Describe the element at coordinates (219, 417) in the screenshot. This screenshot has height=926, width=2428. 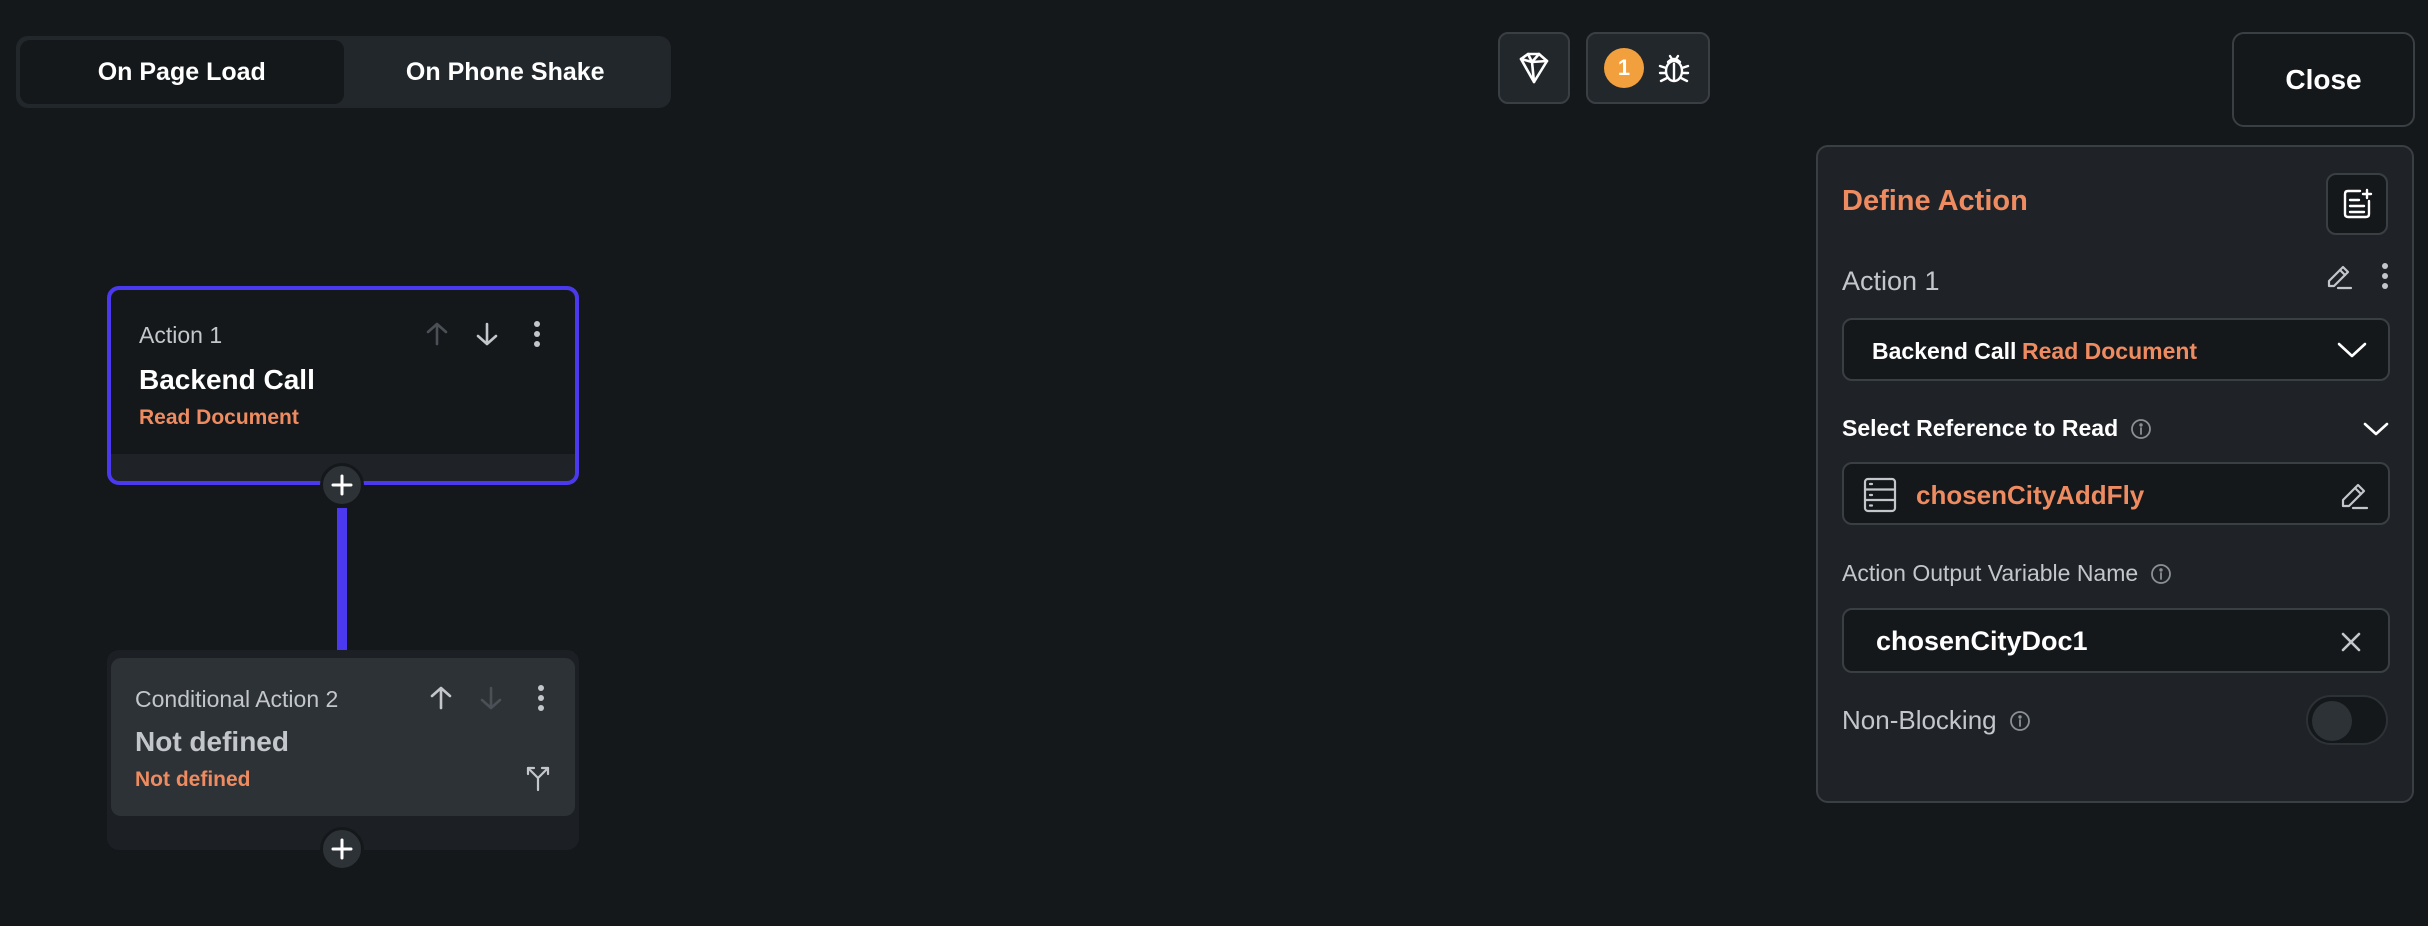
I see `action-subtitle: Read Document` at that location.